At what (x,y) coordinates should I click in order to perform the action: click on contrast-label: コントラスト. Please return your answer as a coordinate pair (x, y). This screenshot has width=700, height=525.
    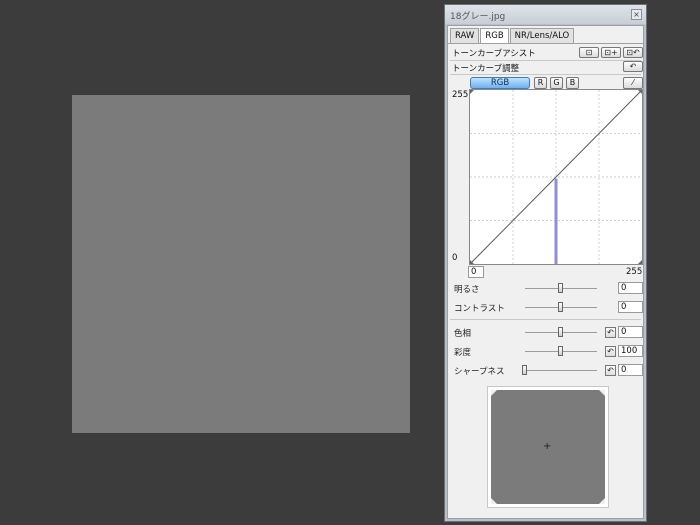
    Looking at the image, I should click on (479, 309).